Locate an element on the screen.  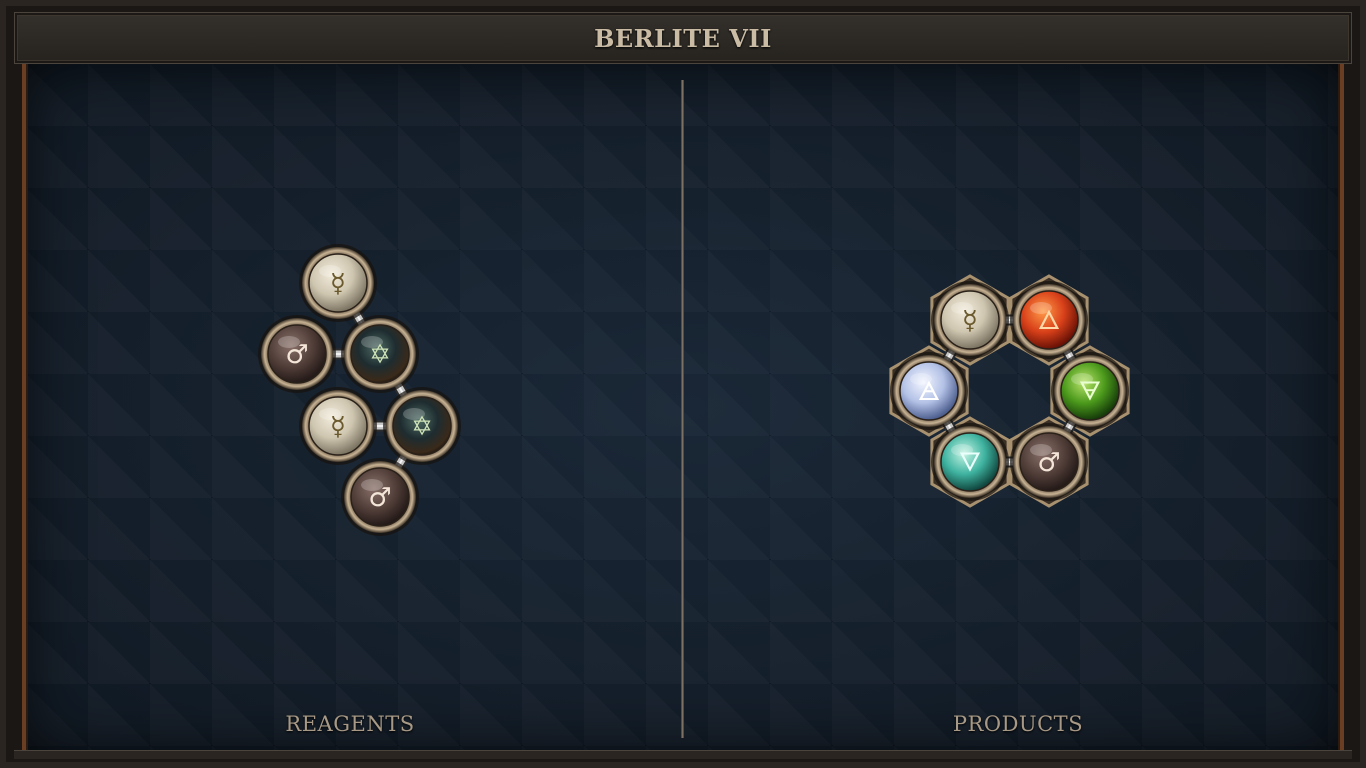
product-atom-air: 🜁 is located at coordinates (929, 391).